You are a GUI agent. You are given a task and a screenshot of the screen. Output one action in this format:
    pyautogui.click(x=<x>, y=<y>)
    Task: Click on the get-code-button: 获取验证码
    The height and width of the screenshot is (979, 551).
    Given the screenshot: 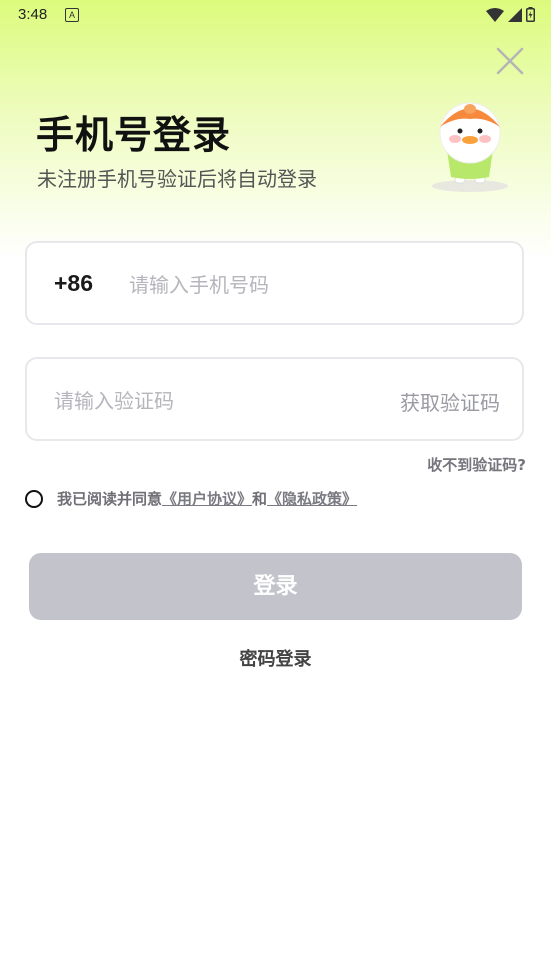 What is the action you would take?
    pyautogui.click(x=450, y=401)
    